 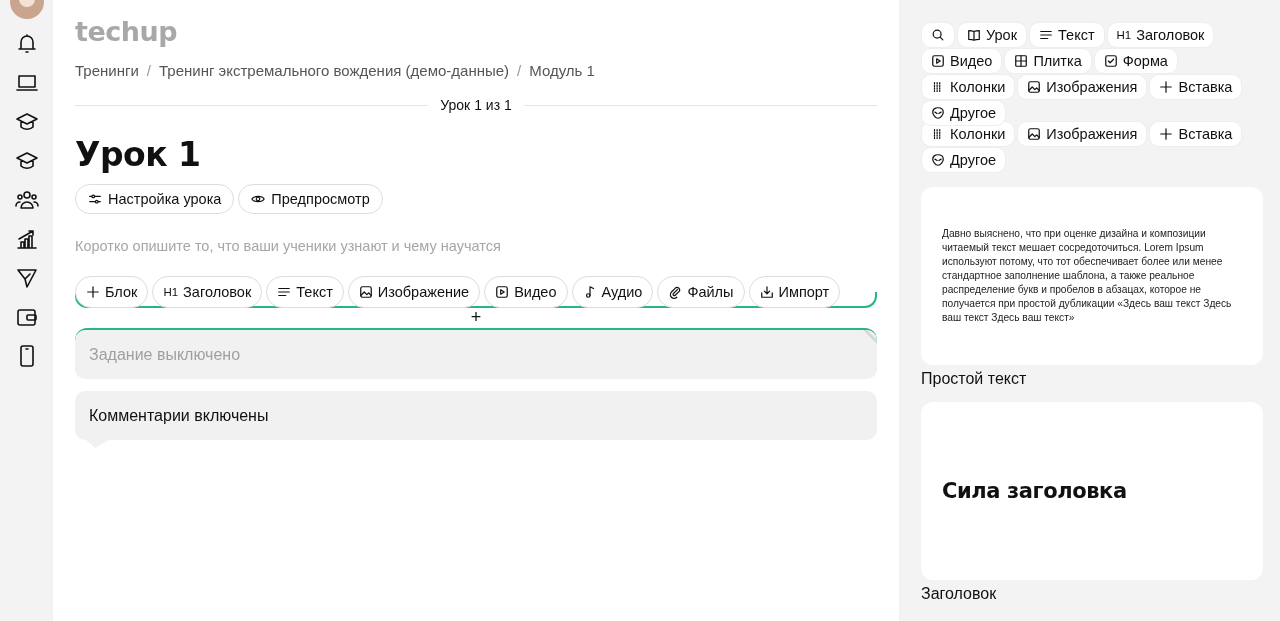 What do you see at coordinates (1048, 61) in the screenshot?
I see `filter-chip: Плитка` at bounding box center [1048, 61].